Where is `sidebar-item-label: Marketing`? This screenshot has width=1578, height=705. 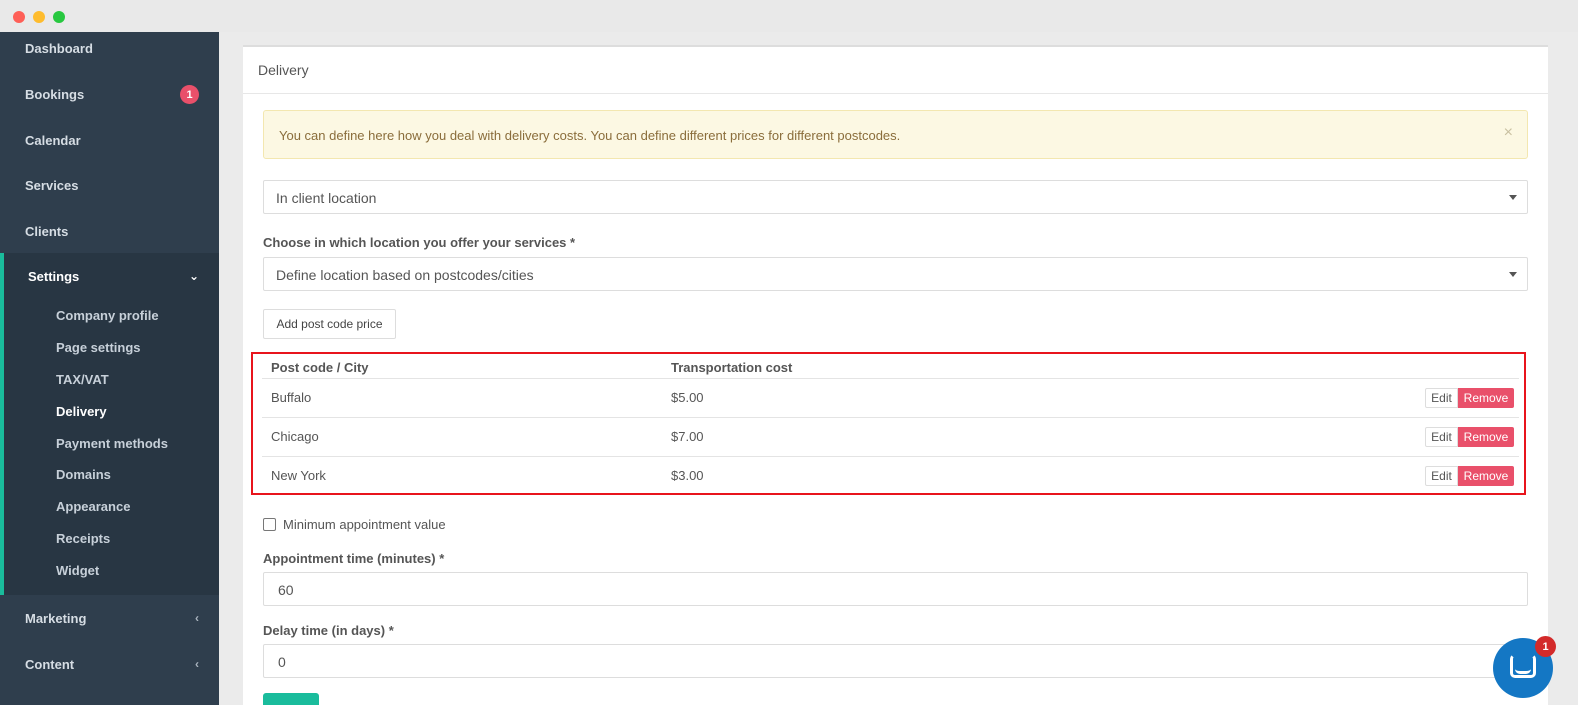
sidebar-item-label: Marketing is located at coordinates (56, 618).